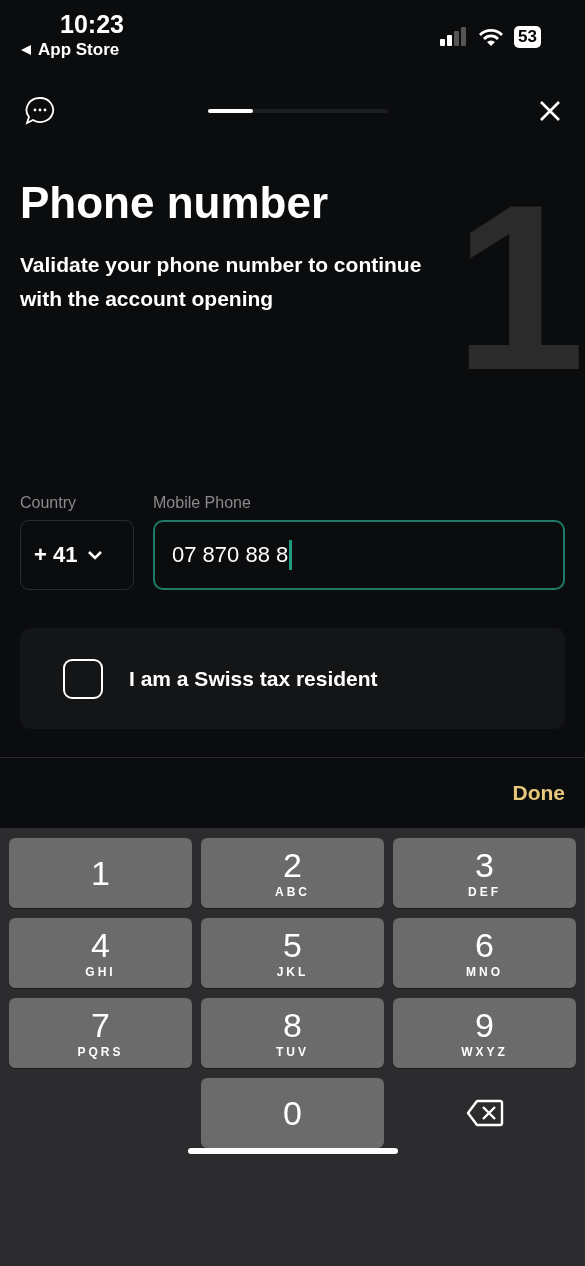 This screenshot has width=585, height=1266. What do you see at coordinates (359, 555) in the screenshot?
I see `phone-input-field: 07 870 88 8` at bounding box center [359, 555].